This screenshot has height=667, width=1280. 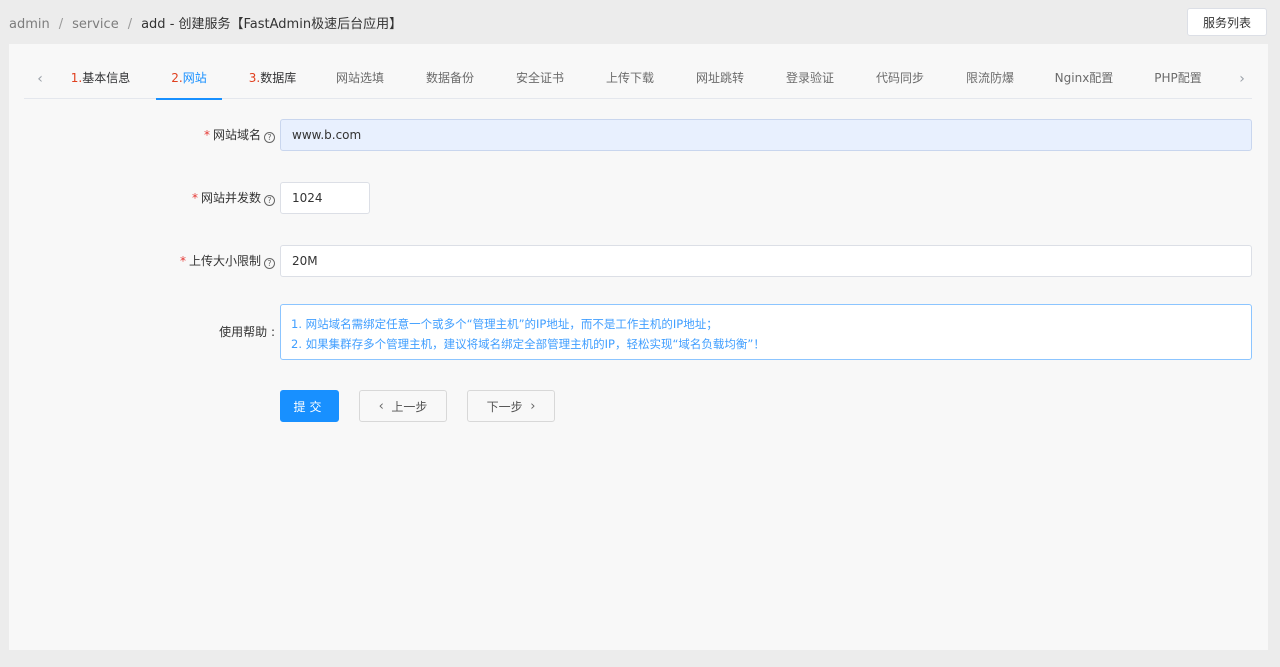 I want to click on next-step-label: 下一步, so click(x=504, y=406).